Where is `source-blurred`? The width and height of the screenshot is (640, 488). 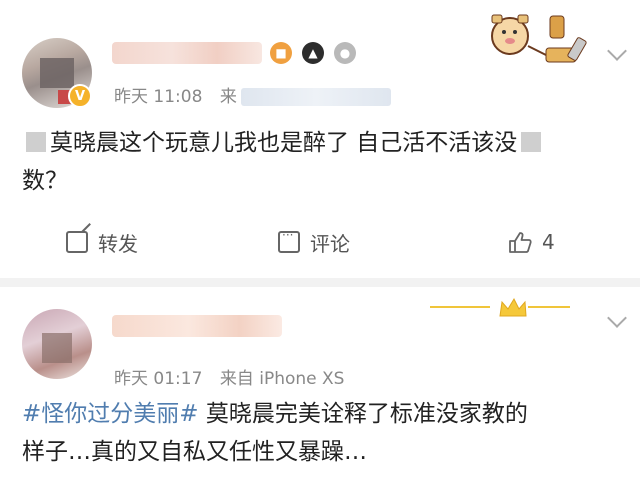 source-blurred is located at coordinates (315, 97).